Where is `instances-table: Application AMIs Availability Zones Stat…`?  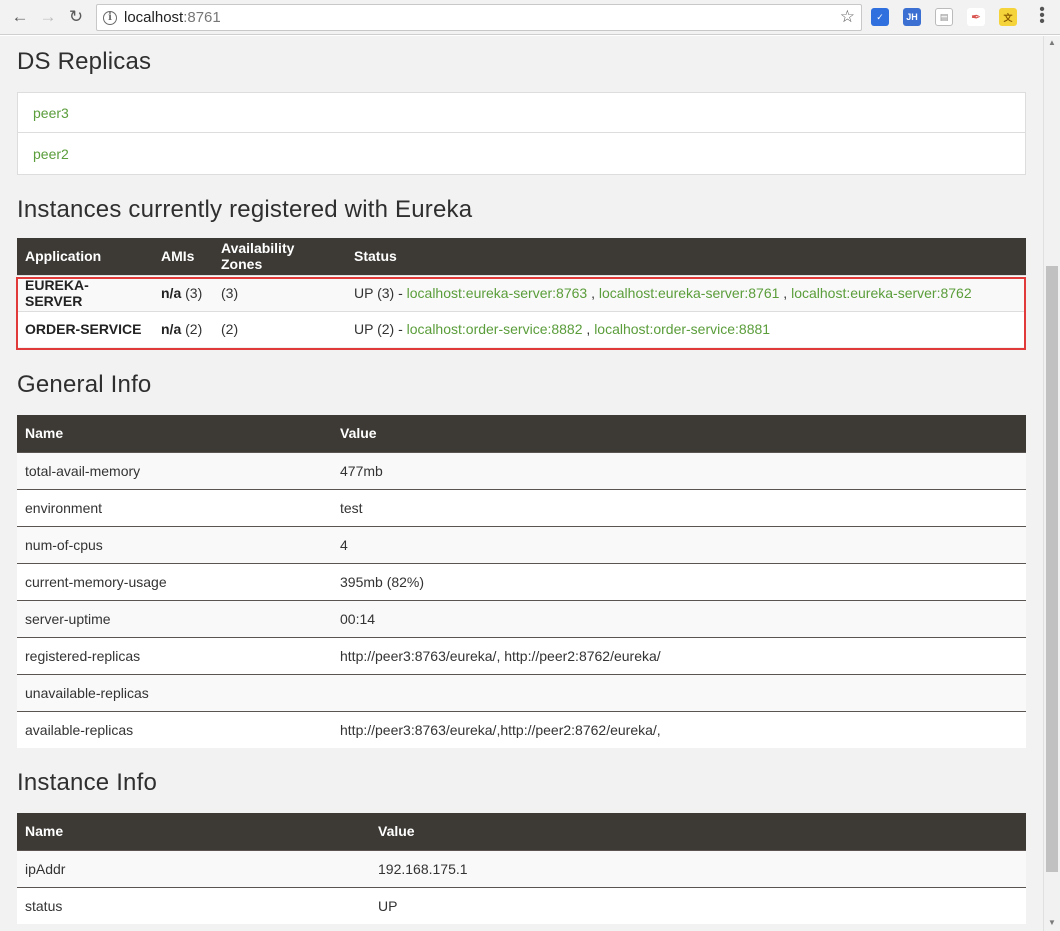
instances-table: Application AMIs Availability Zones Stat… is located at coordinates (521, 292).